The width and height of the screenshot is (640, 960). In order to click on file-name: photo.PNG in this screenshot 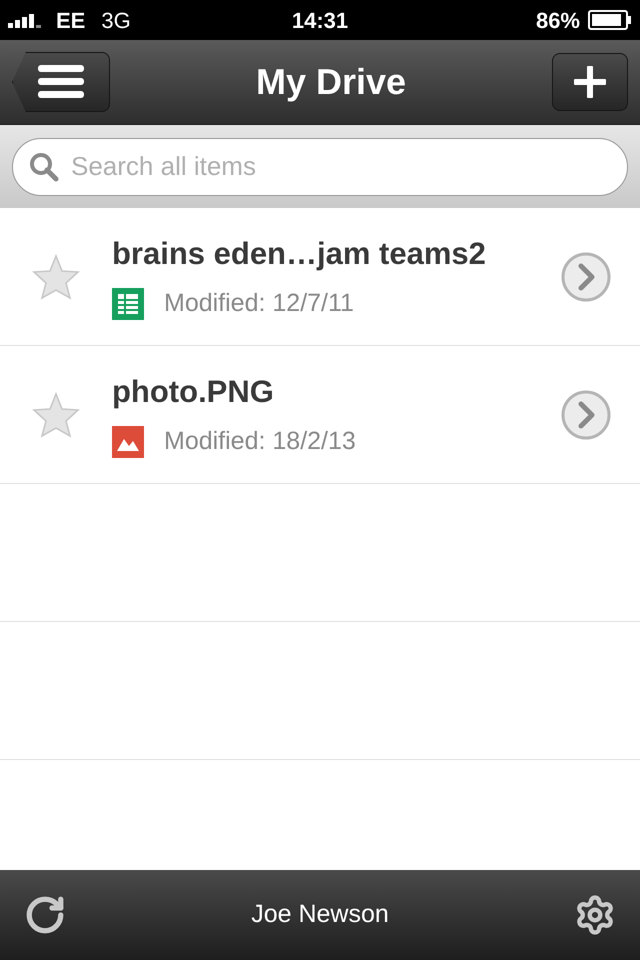, I will do `click(193, 391)`.